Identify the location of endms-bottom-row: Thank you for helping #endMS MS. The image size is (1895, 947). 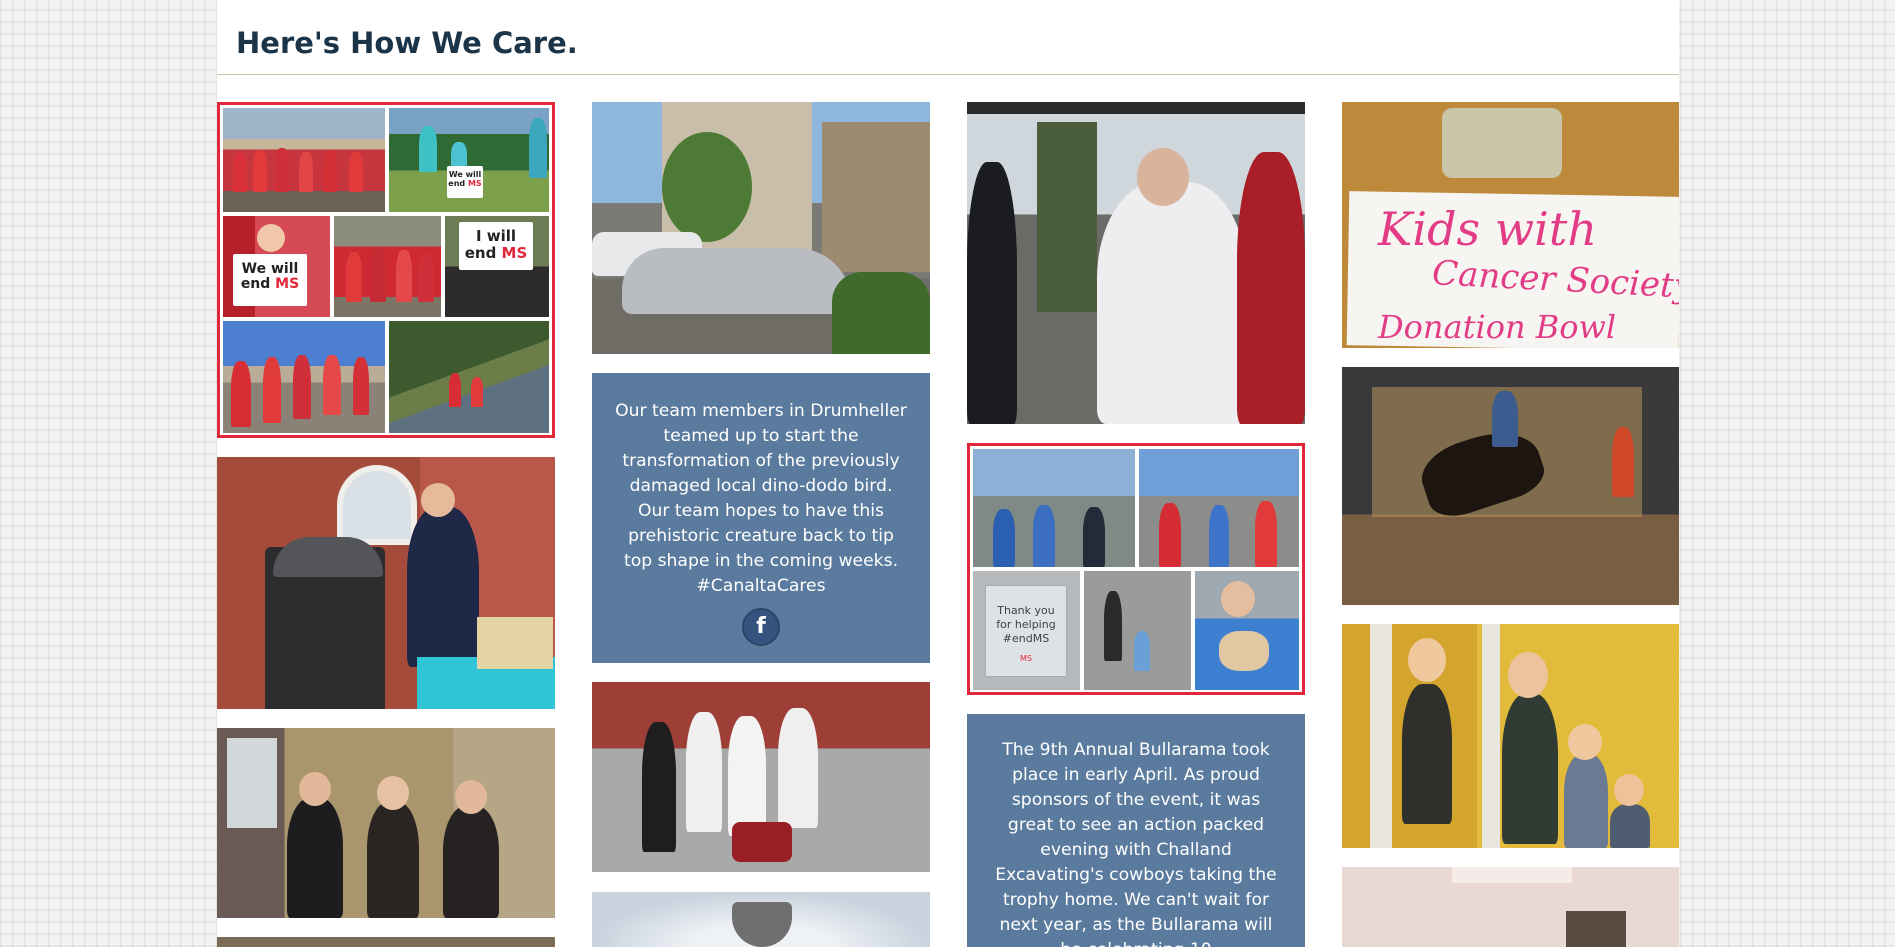
(1136, 630).